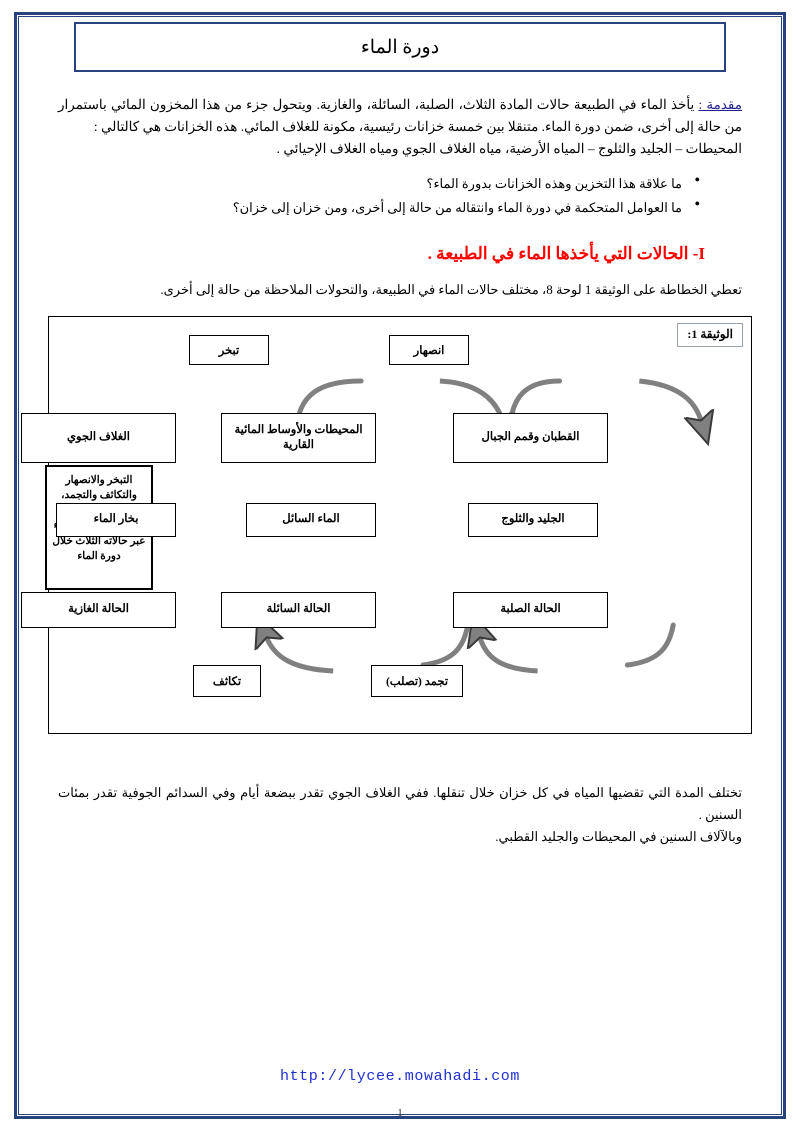  Describe the element at coordinates (670, 399) in the screenshot. I see `arrow-evaporation-to-atmosphere` at that location.